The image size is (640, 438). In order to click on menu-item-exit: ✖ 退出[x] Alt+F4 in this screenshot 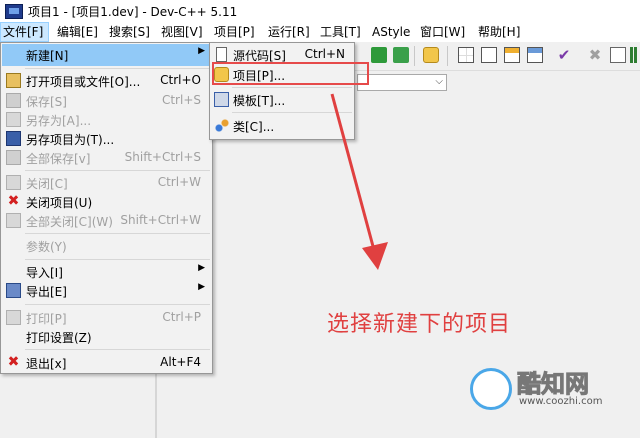, I will do `click(106, 363)`.